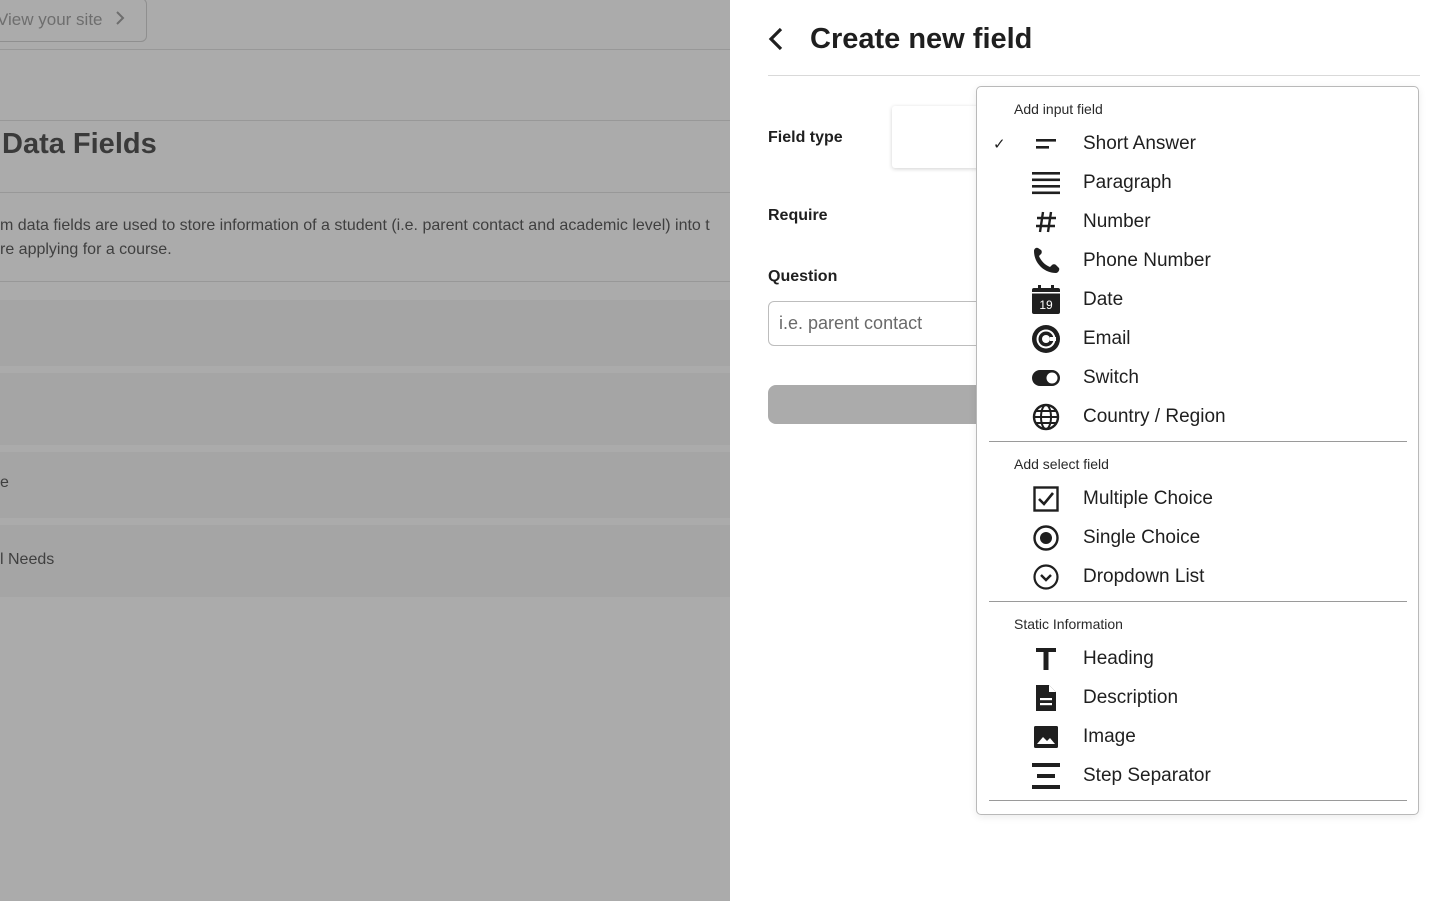  I want to click on row-text: e, so click(4, 482).